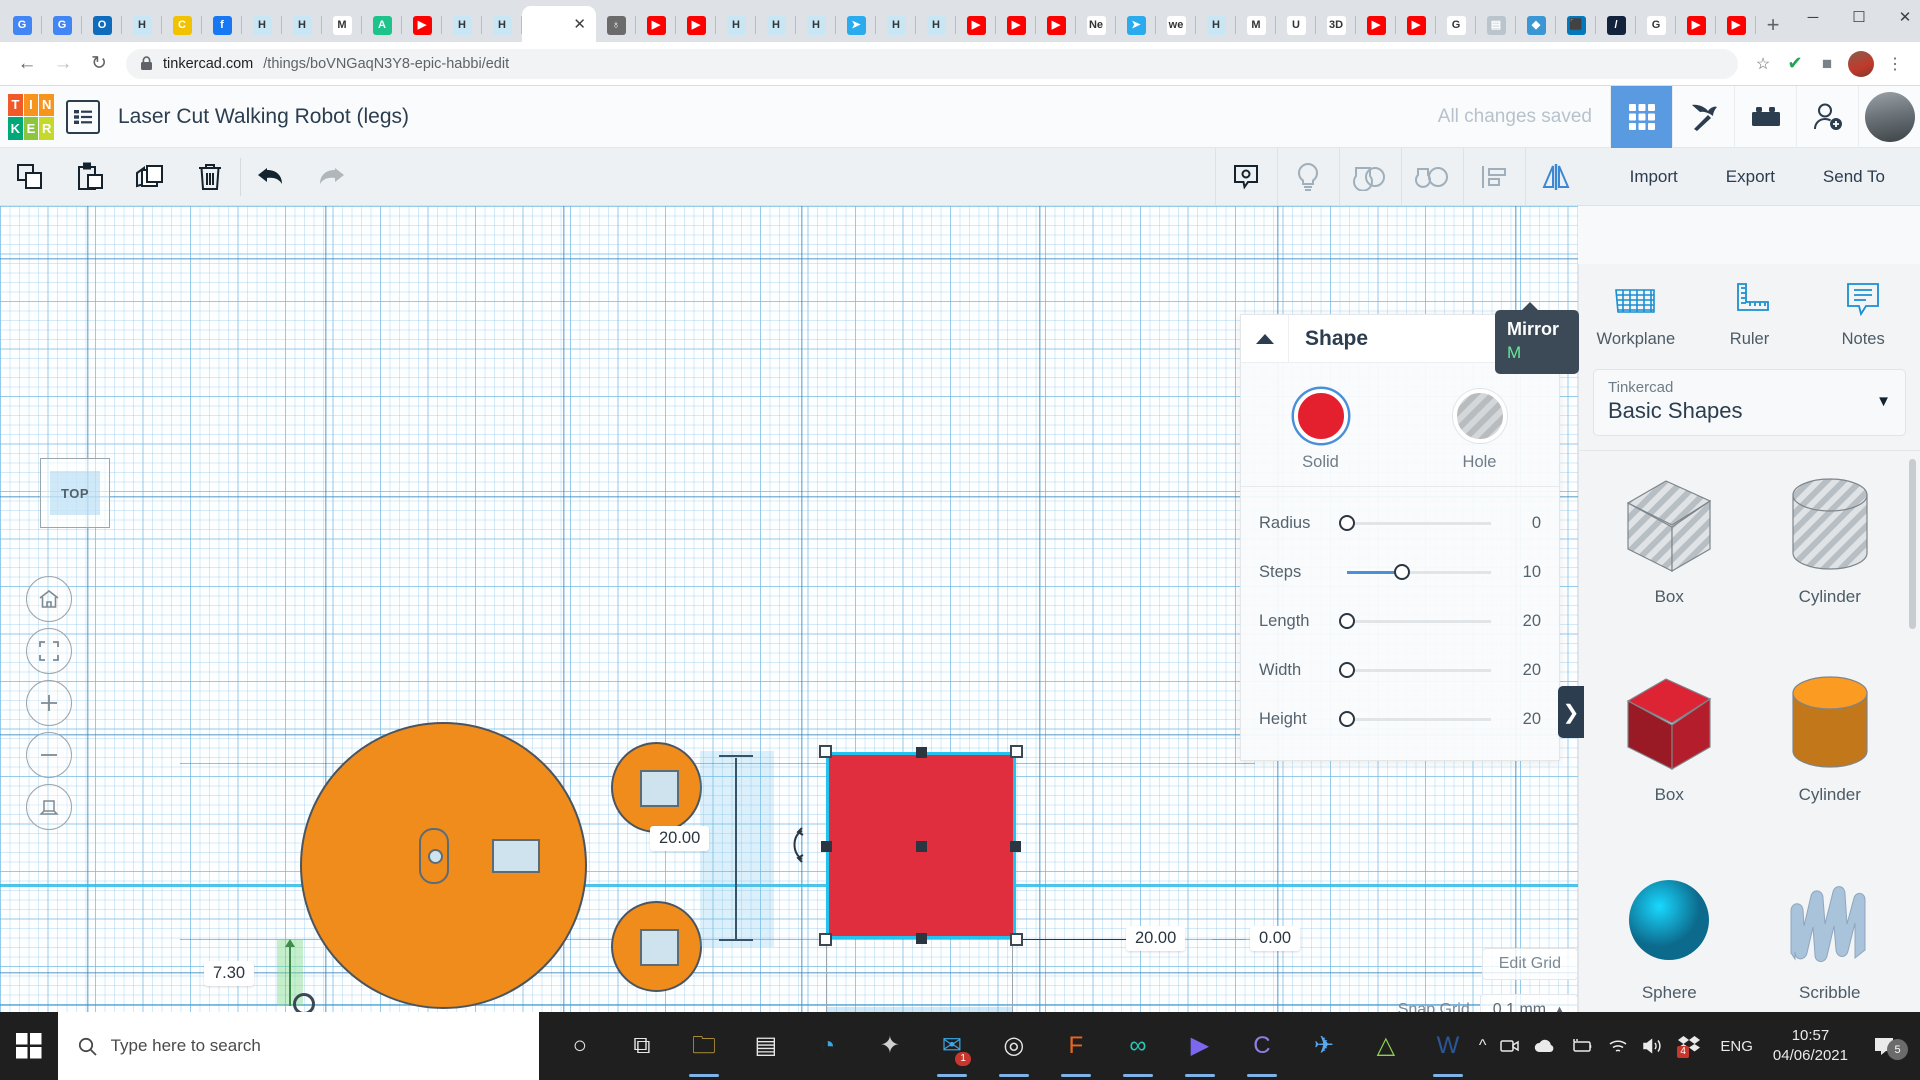  I want to click on library-category-select: Tinkercad Basic Shapes ▼, so click(1749, 402).